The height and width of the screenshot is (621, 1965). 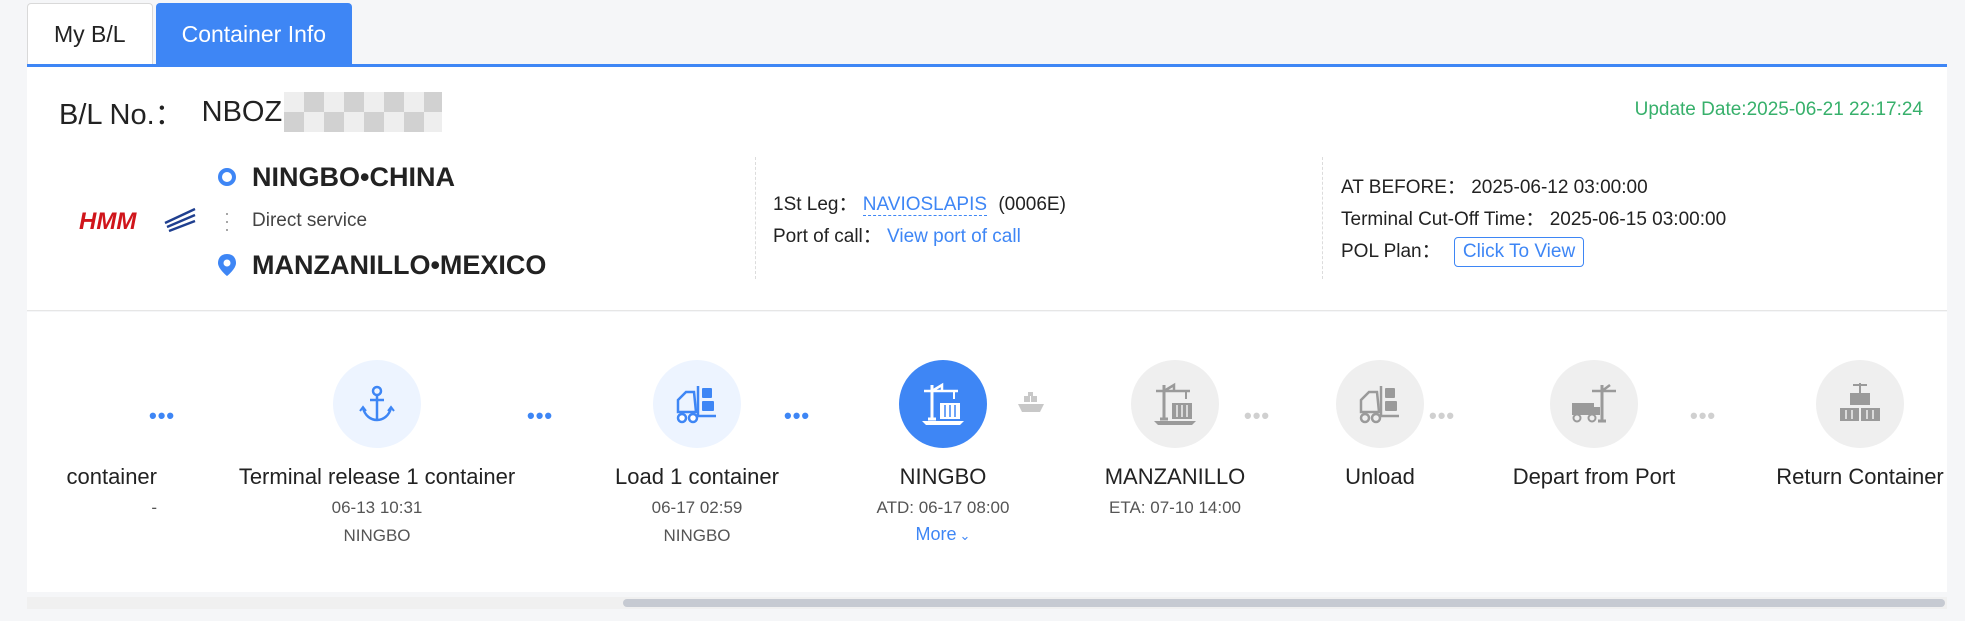 I want to click on timeline-node-return: Return Container, so click(x=1838, y=425).